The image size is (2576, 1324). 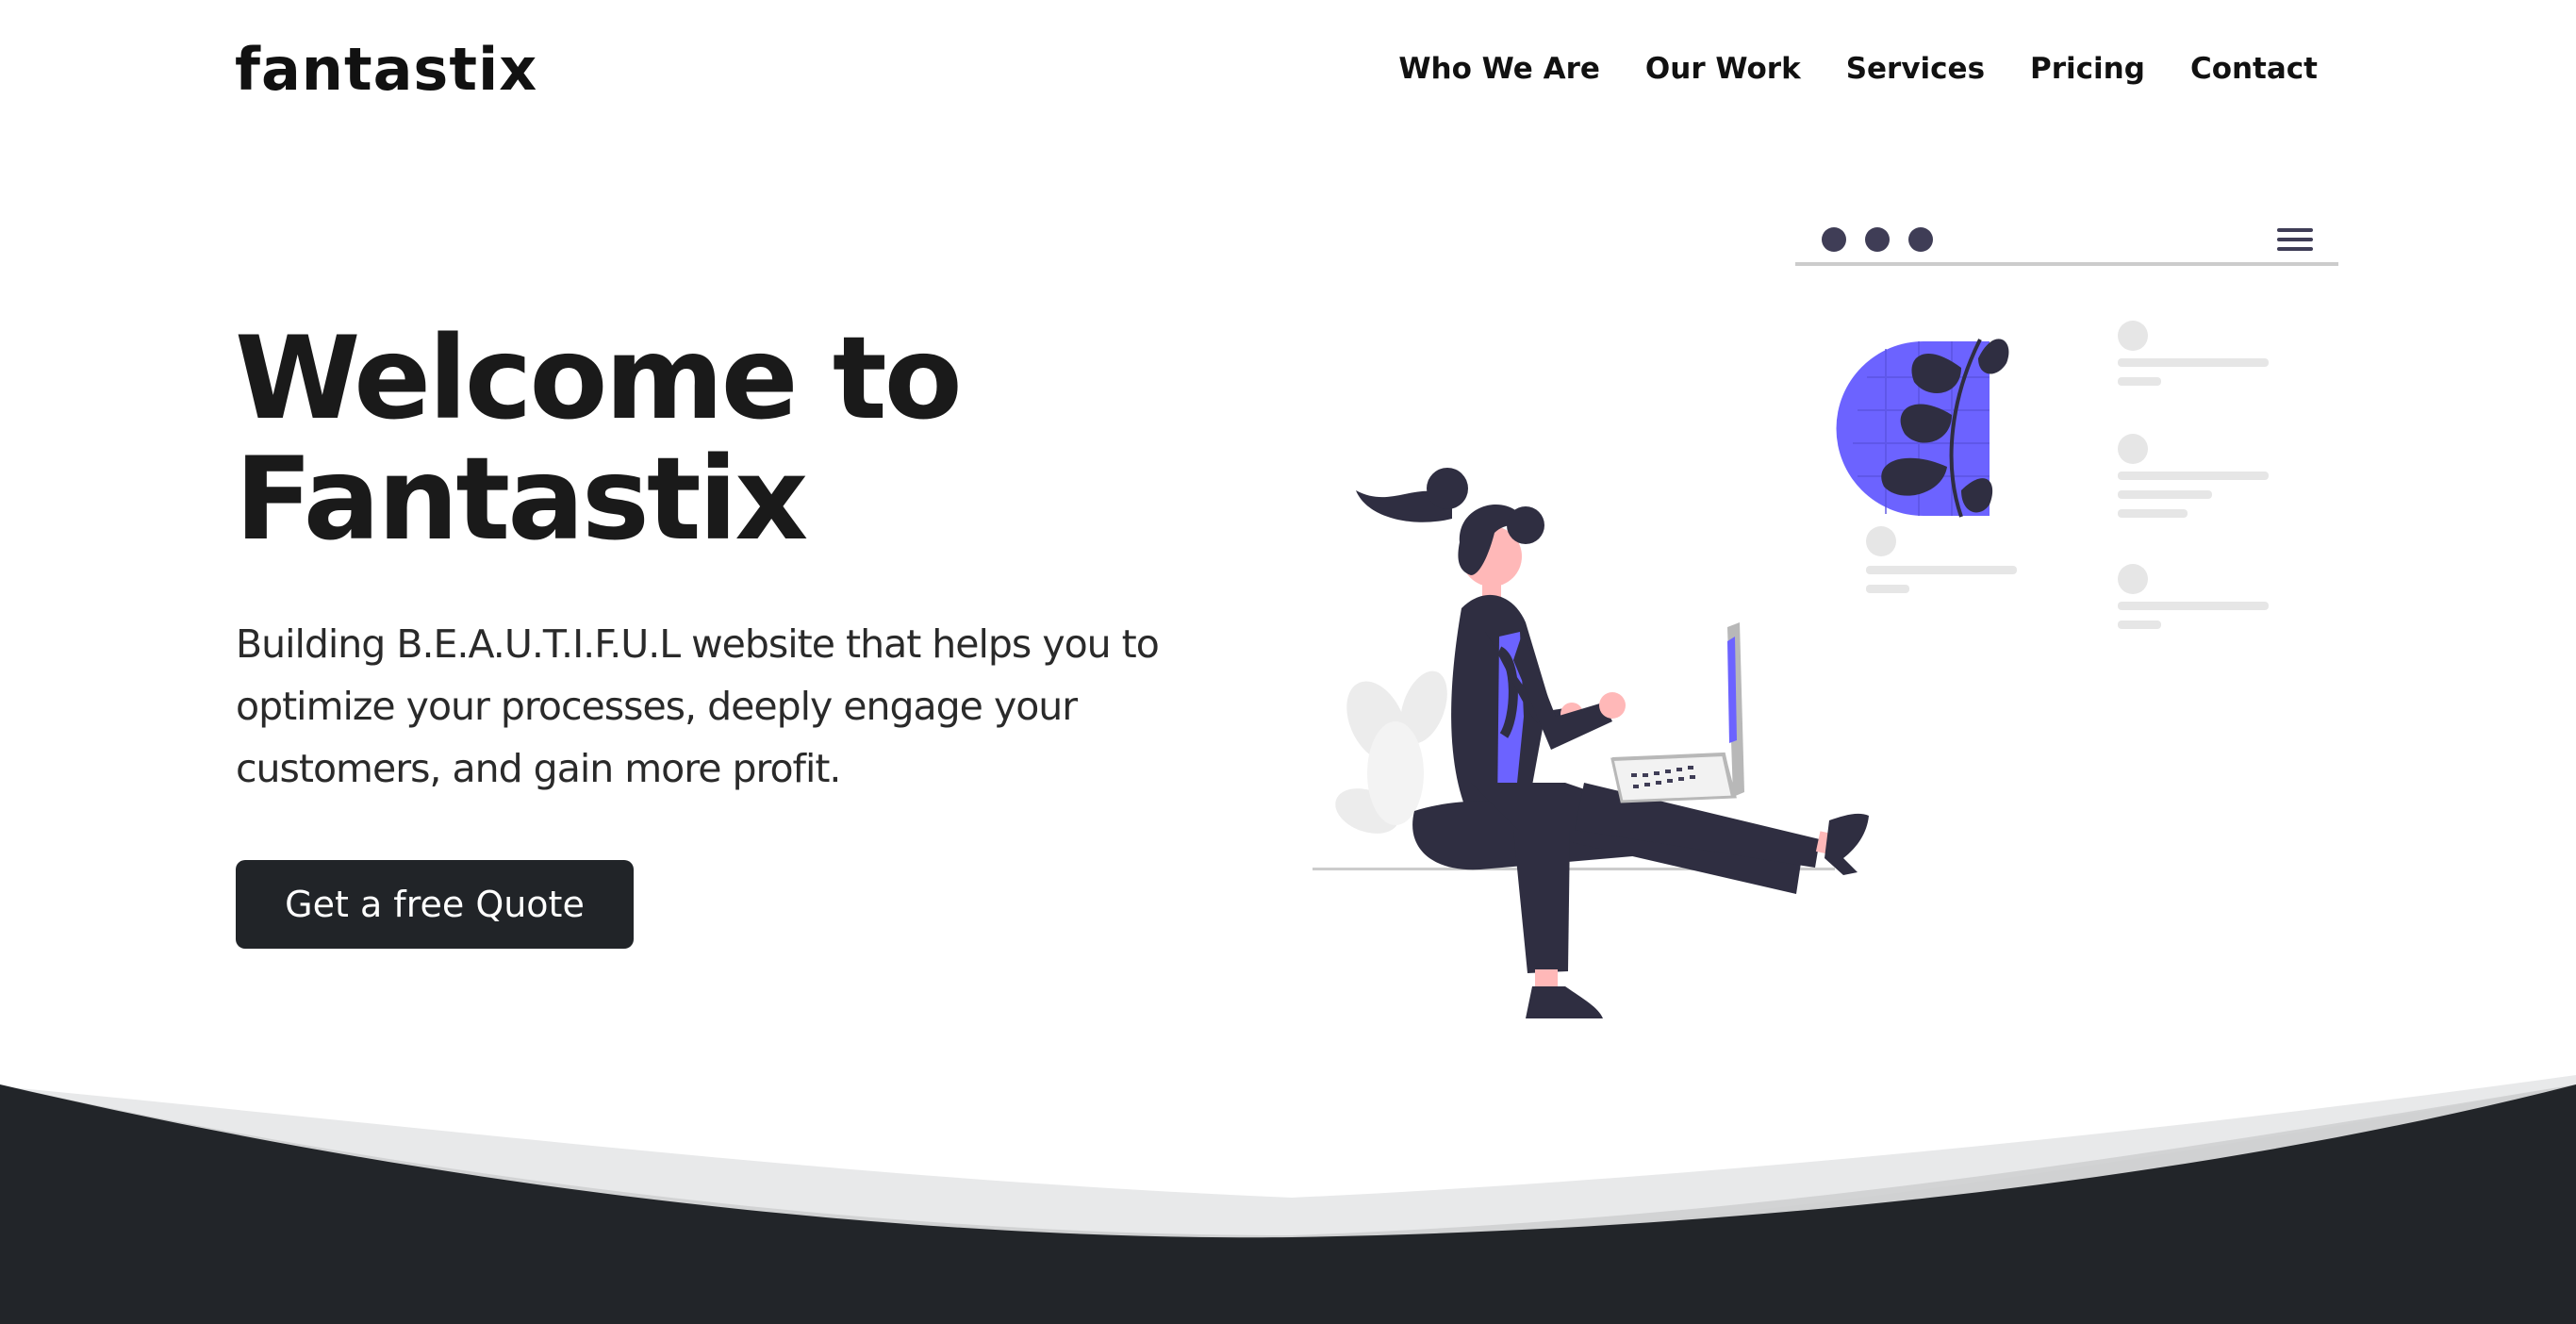 What do you see at coordinates (1677, 712) in the screenshot?
I see `laptop` at bounding box center [1677, 712].